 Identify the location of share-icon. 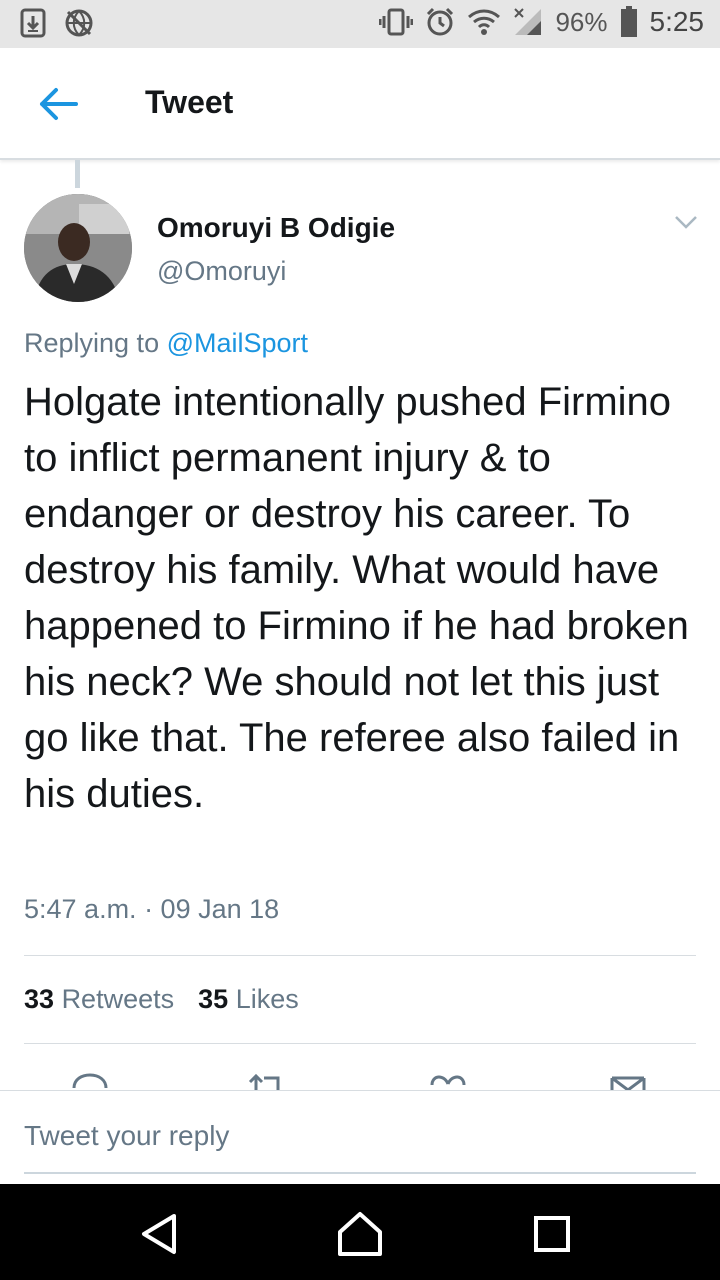
(628, 1083).